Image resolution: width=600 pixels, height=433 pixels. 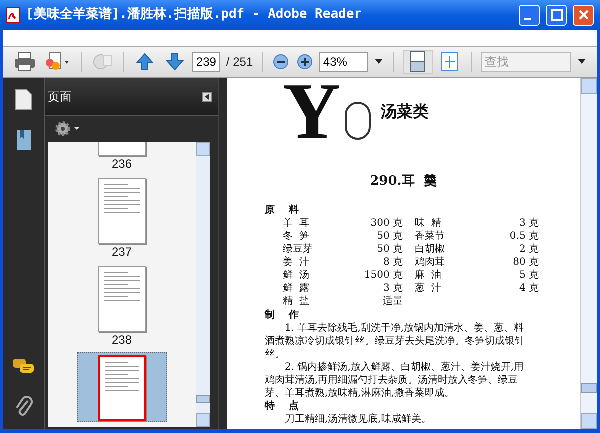 I want to click on quantity: 1500 克, so click(x=383, y=275).